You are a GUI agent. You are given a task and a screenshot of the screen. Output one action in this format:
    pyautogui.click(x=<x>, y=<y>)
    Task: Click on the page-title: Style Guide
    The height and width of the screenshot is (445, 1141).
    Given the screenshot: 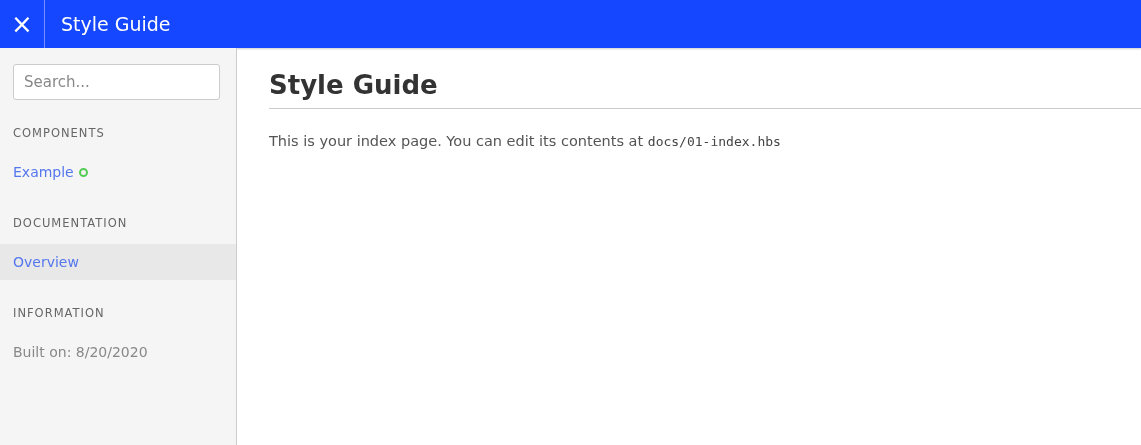 What is the action you would take?
    pyautogui.click(x=705, y=89)
    